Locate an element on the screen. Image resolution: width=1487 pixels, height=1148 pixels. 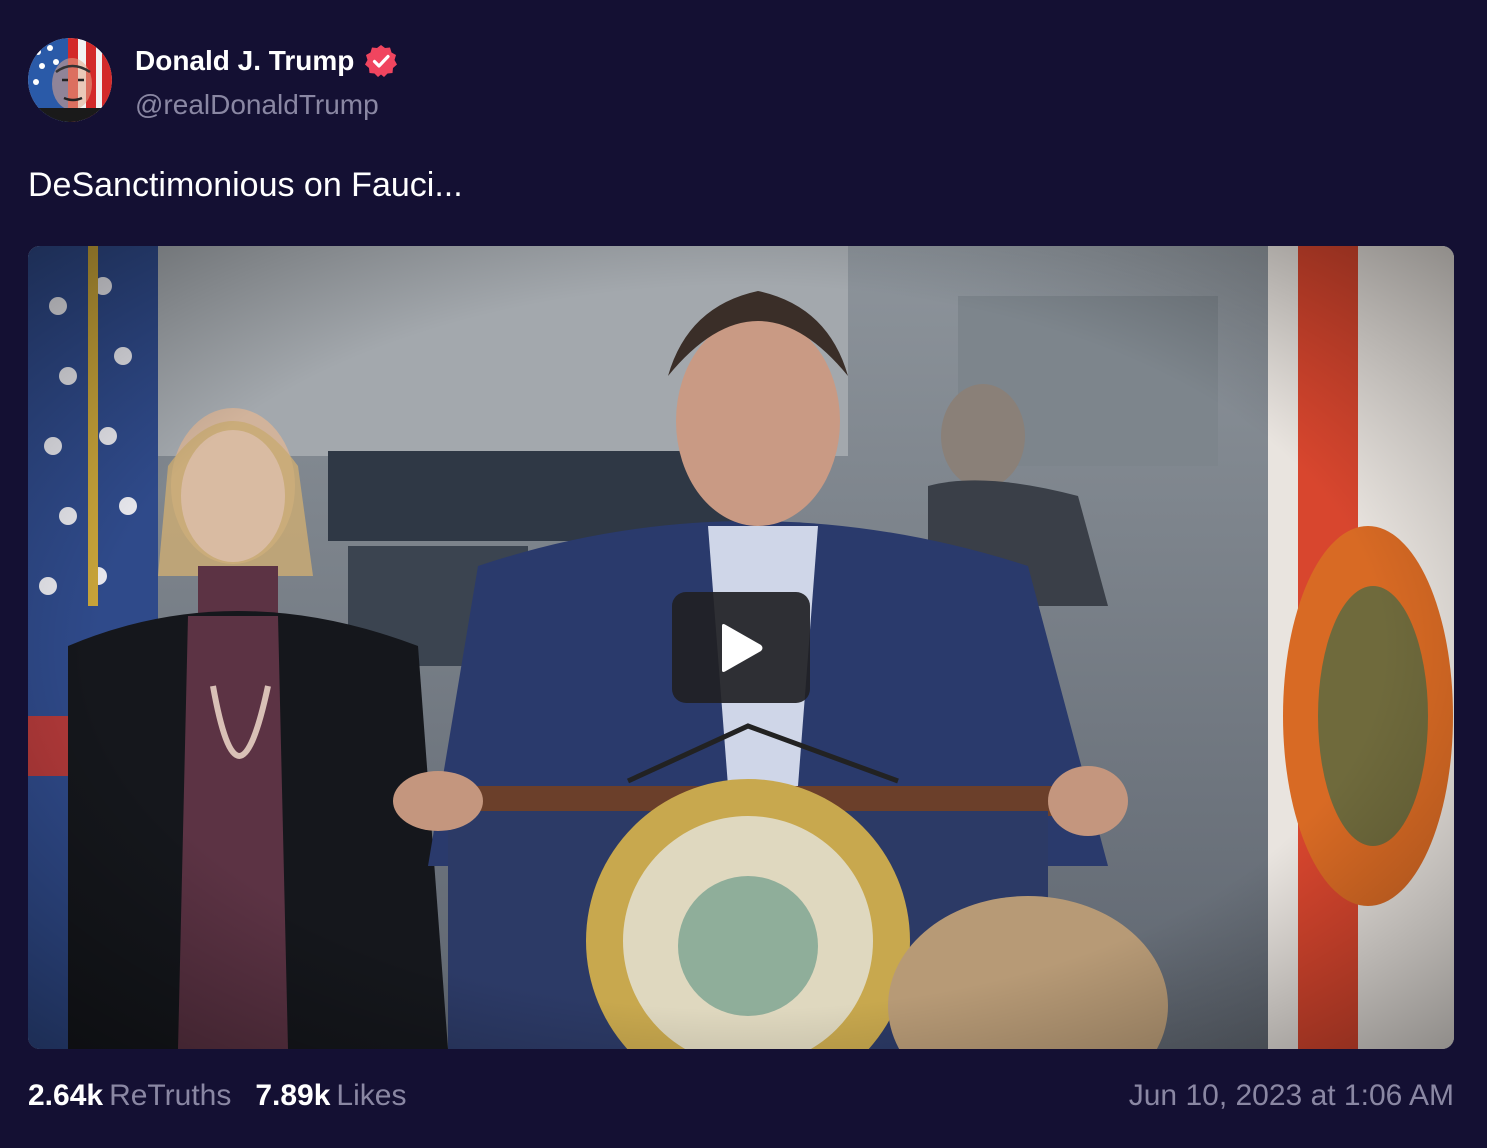
post-timestamp: Jun 10, 2023 at 1:06 AM is located at coordinates (1291, 1096).